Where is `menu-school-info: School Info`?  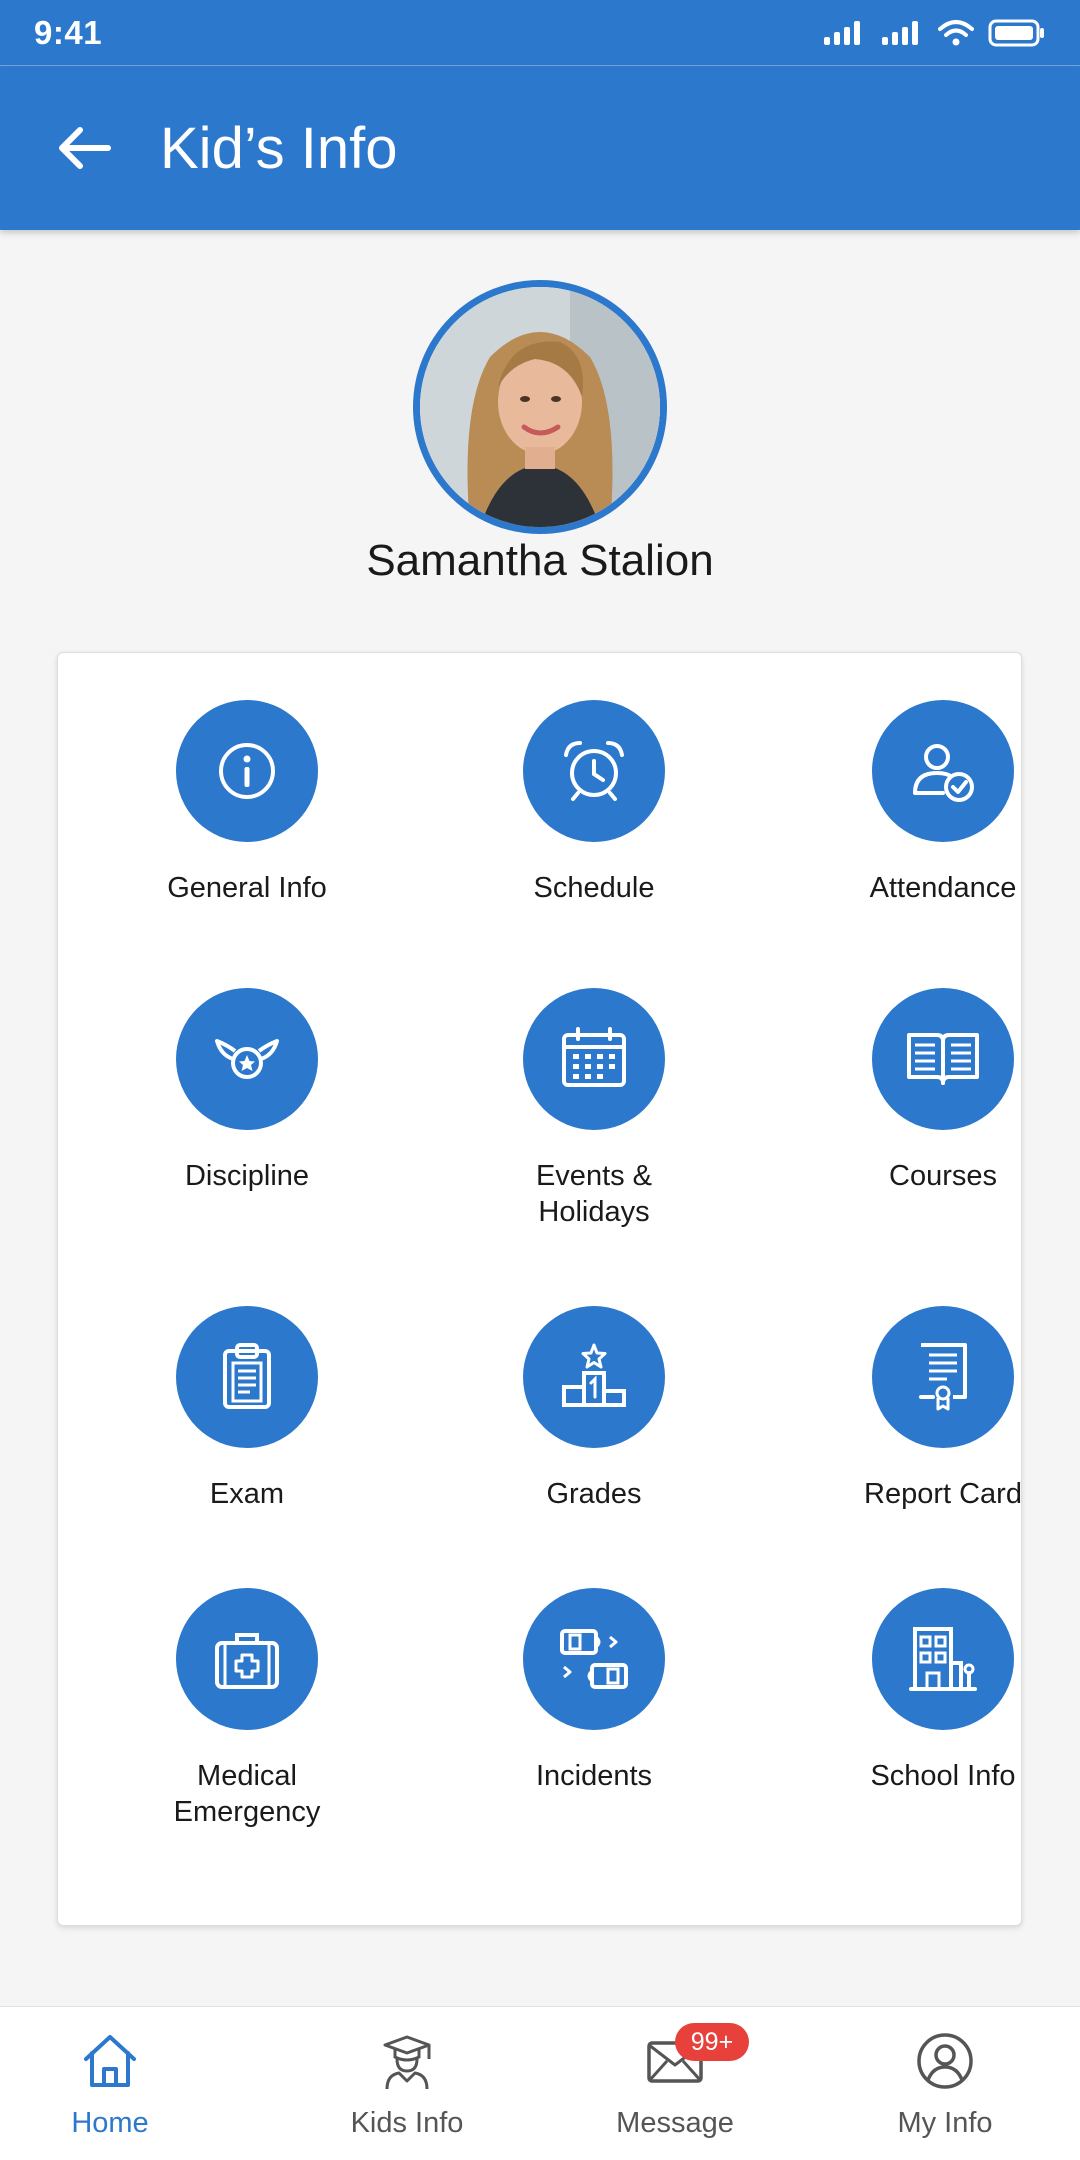 menu-school-info: School Info is located at coordinates (936, 1691).